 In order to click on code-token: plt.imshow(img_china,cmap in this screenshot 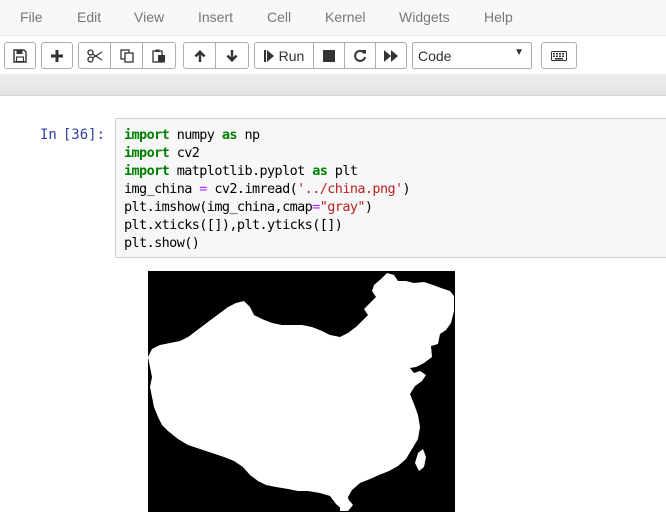, I will do `click(218, 207)`.